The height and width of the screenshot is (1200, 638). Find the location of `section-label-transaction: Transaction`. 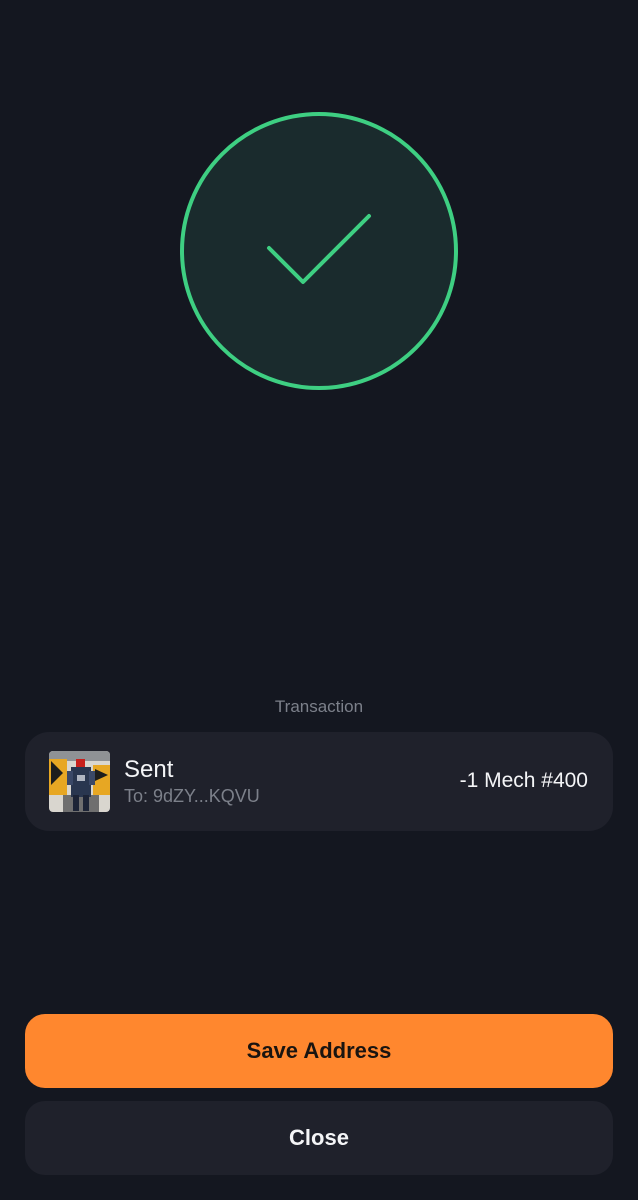

section-label-transaction: Transaction is located at coordinates (319, 706).